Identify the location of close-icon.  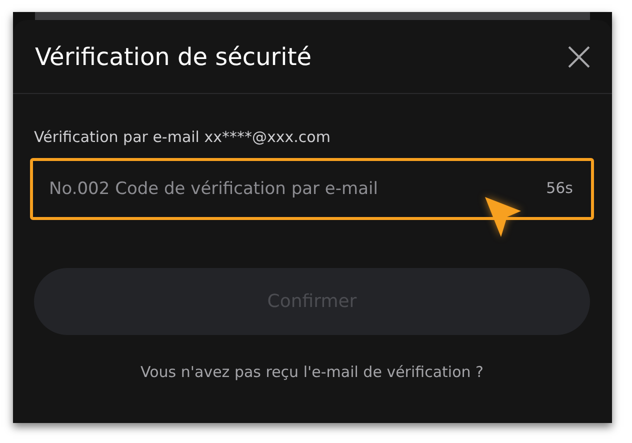
(579, 57).